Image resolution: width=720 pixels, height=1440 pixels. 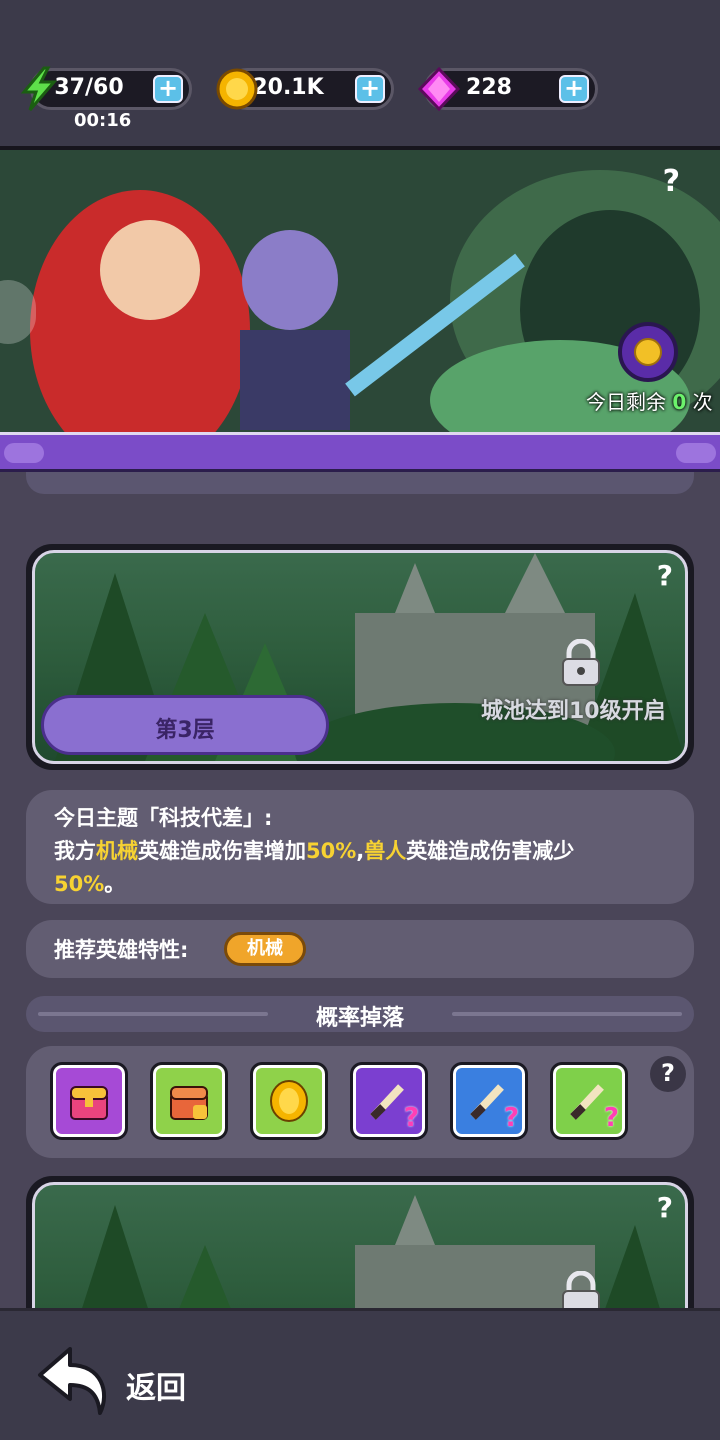 What do you see at coordinates (671, 181) in the screenshot?
I see `banner-help-button: ?` at bounding box center [671, 181].